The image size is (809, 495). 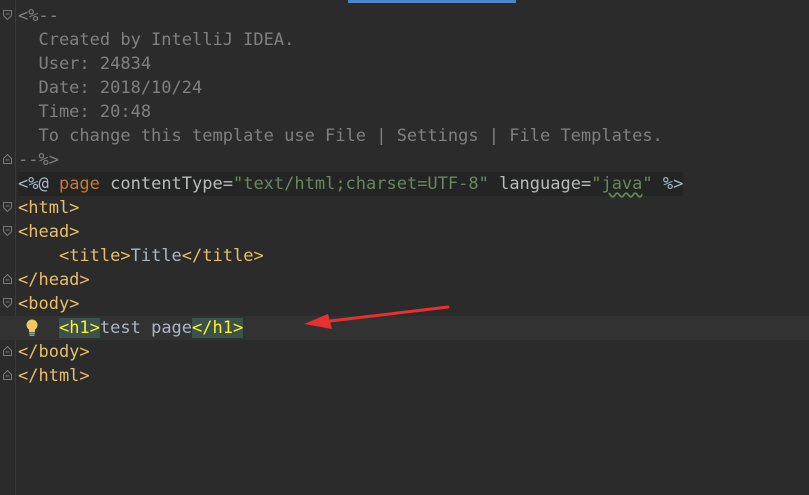 What do you see at coordinates (156, 40) in the screenshot?
I see `comment-text: Created by IntelliJ IDEA.` at bounding box center [156, 40].